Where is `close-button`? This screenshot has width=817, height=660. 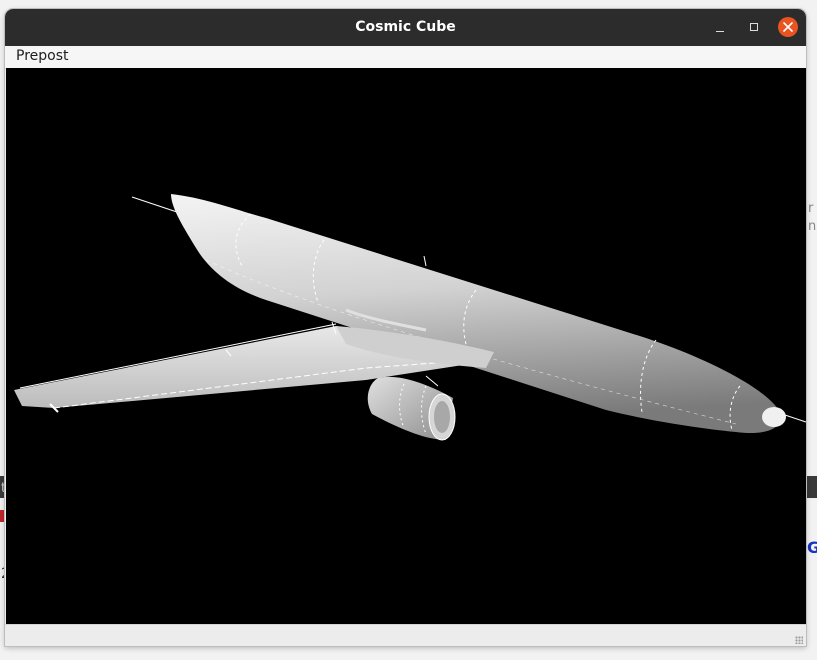 close-button is located at coordinates (788, 27).